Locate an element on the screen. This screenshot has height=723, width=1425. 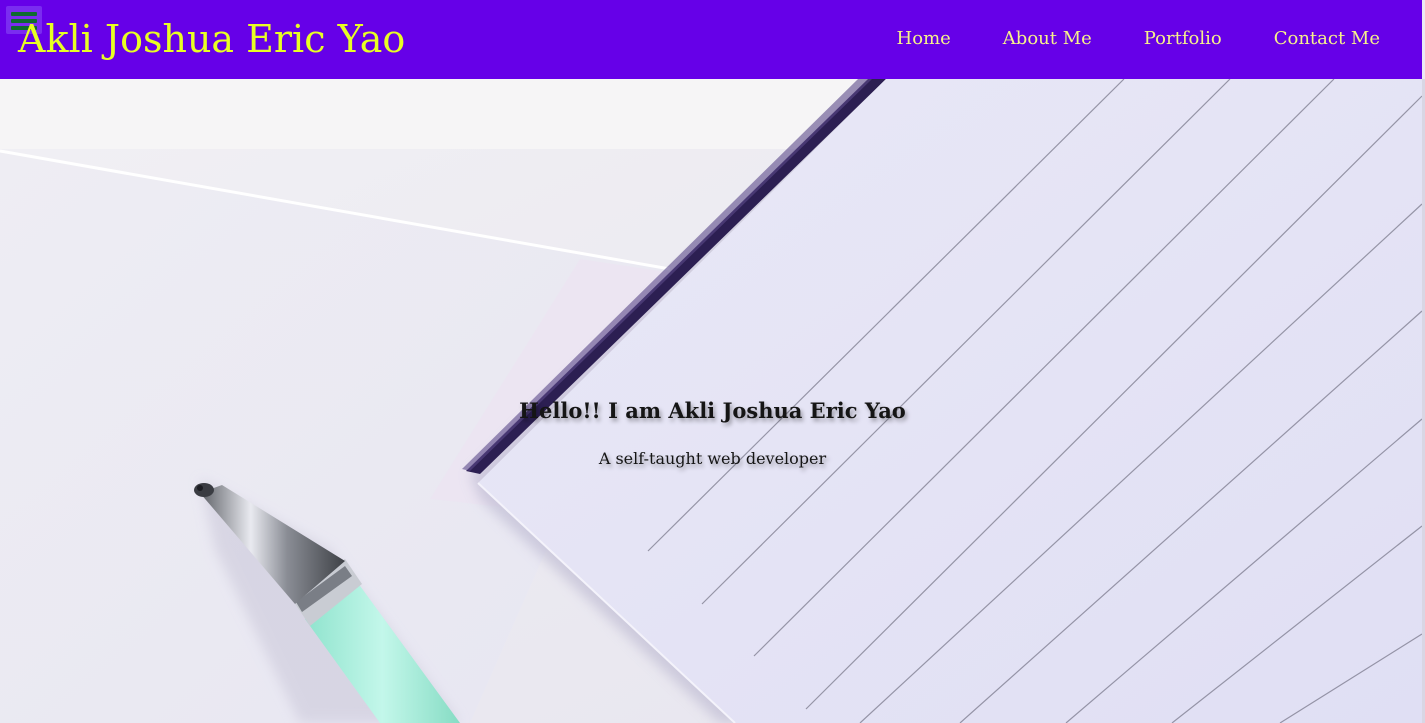
hero-heading: Hello!! I am Akli Joshua Eric Yao is located at coordinates (712, 410).